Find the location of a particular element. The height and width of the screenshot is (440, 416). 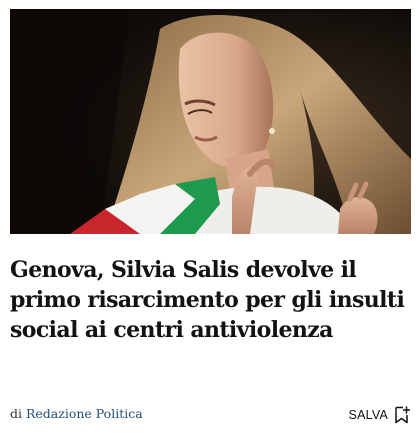

bookmark-add-icon is located at coordinates (402, 415).